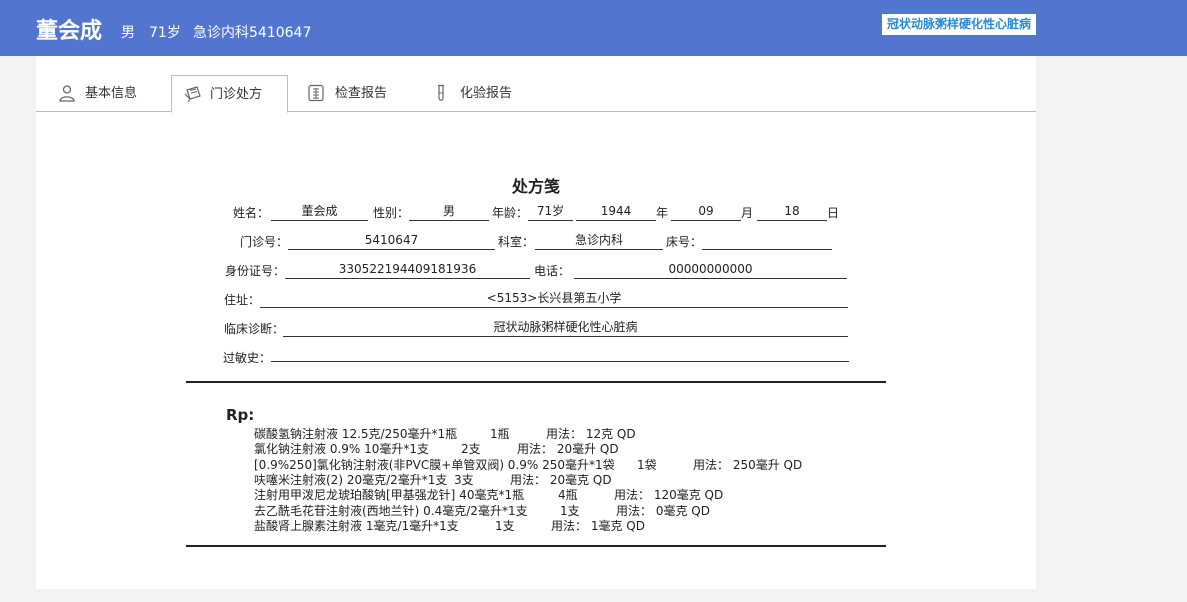 Image resolution: width=1187 pixels, height=602 pixels. Describe the element at coordinates (647, 465) in the screenshot. I see `med-qty: 1袋` at that location.